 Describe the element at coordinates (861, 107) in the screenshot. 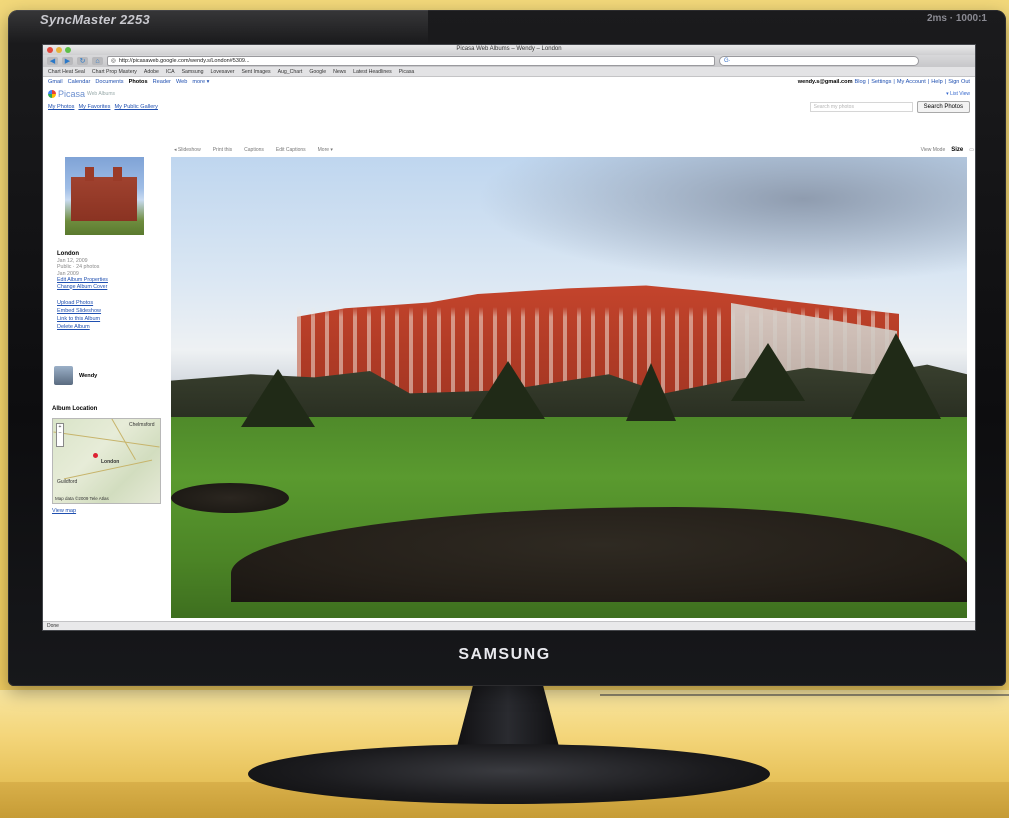

I see `search-input: Search my photos` at that location.